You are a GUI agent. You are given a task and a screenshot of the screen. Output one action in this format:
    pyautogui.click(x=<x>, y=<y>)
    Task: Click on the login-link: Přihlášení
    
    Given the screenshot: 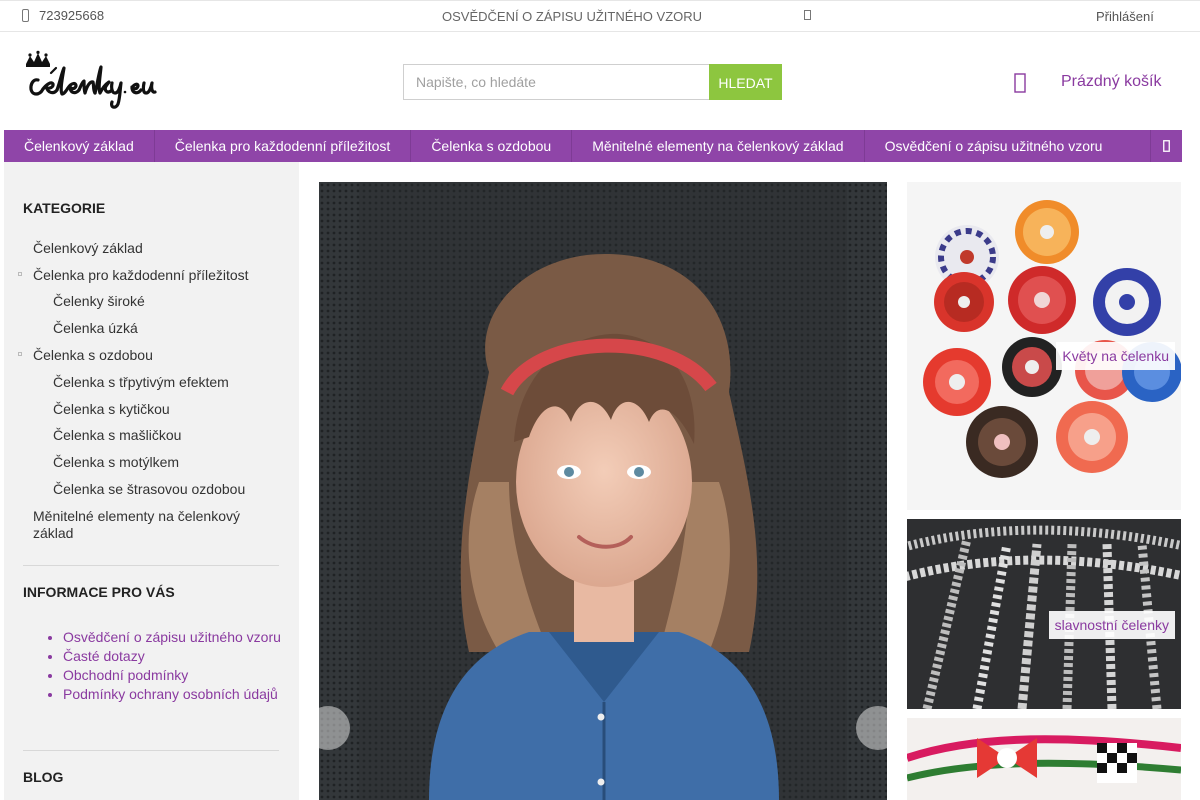 What is the action you would take?
    pyautogui.click(x=1125, y=16)
    